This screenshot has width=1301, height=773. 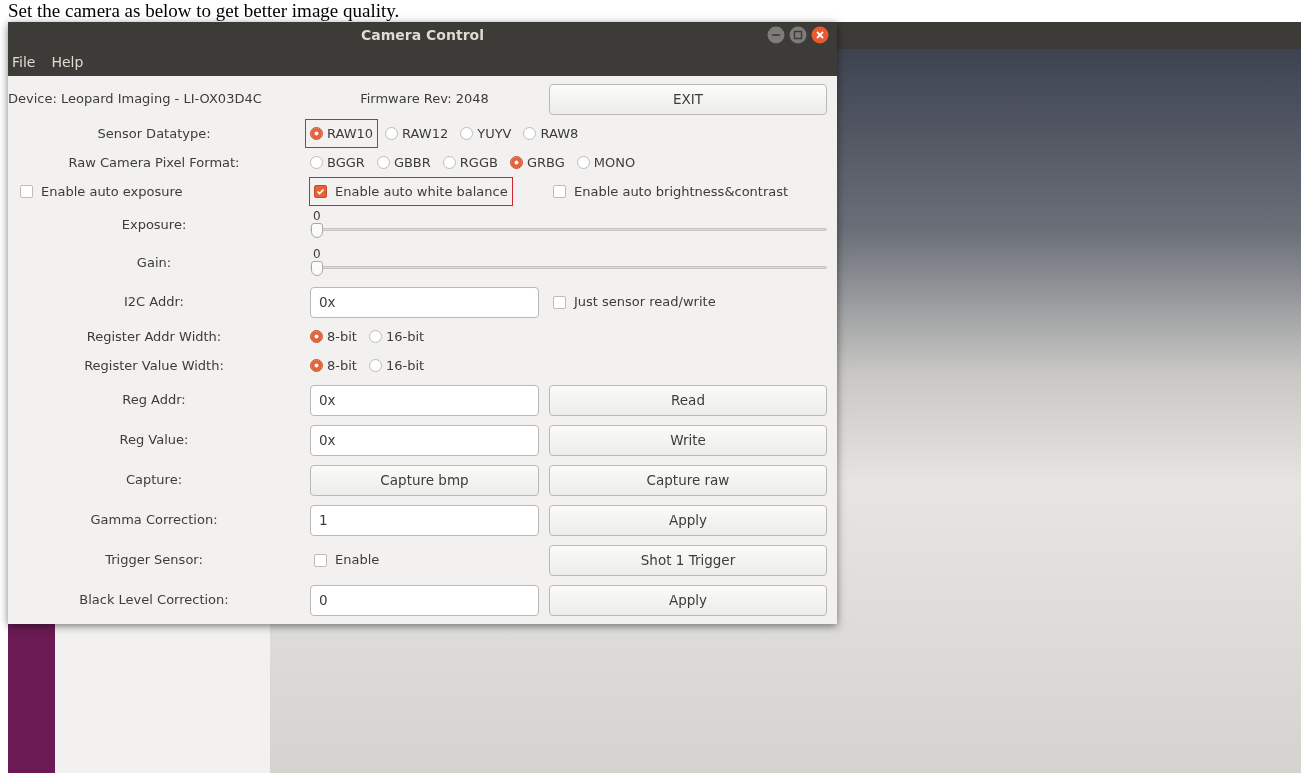 What do you see at coordinates (411, 191) in the screenshot?
I see `checkbox-option: Enable auto white balance` at bounding box center [411, 191].